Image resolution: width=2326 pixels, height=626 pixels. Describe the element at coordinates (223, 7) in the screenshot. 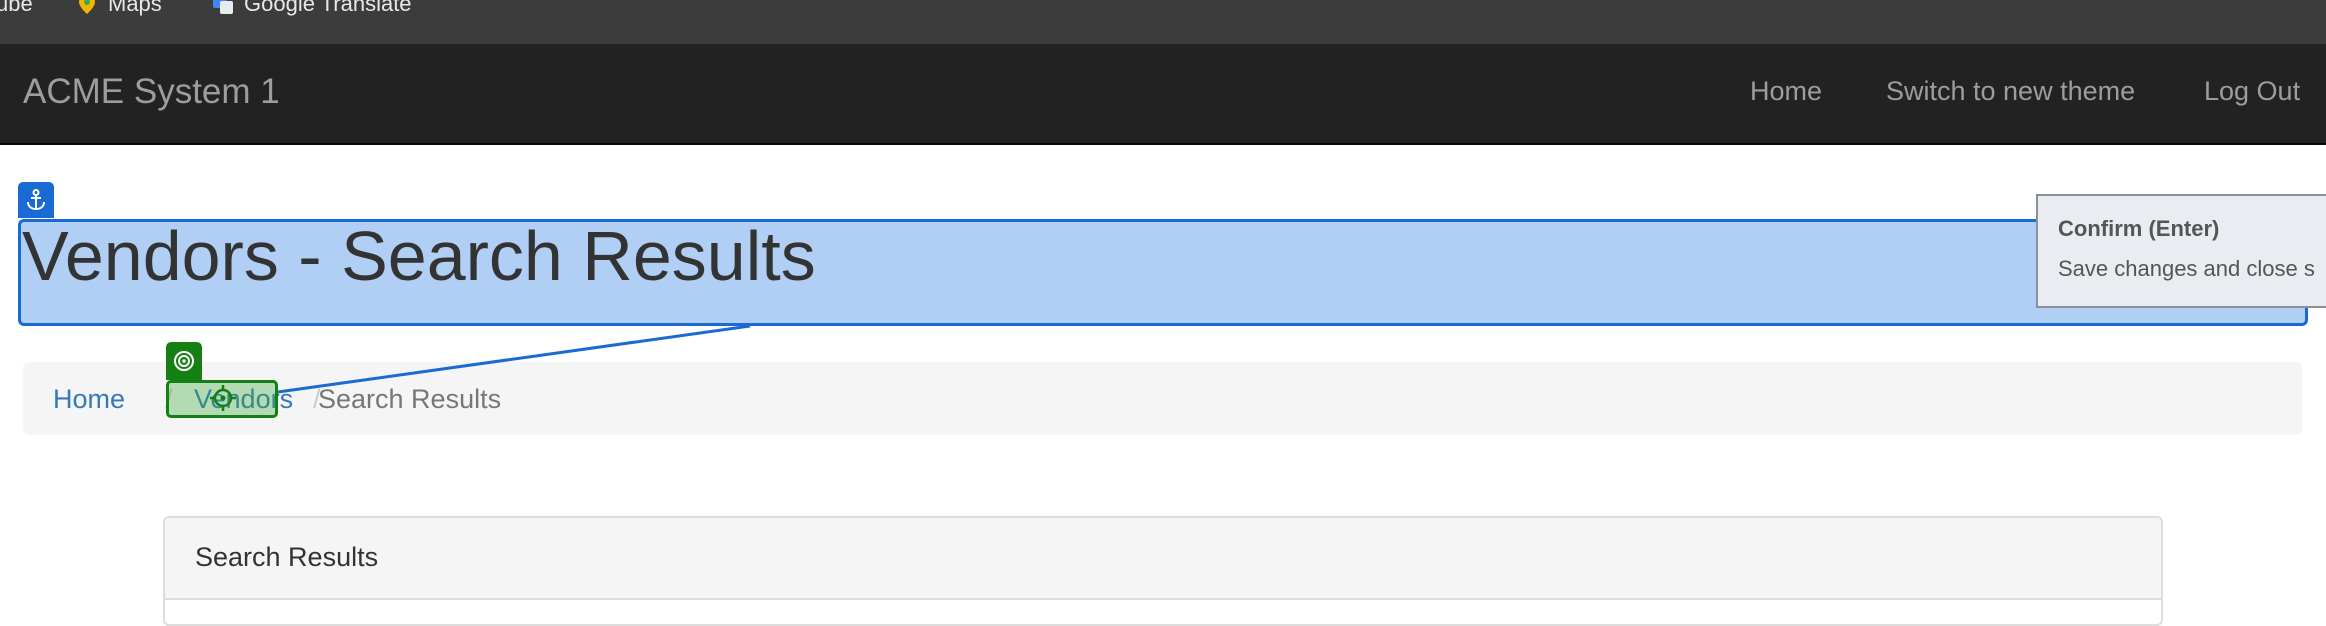

I see `google-translate-icon` at that location.